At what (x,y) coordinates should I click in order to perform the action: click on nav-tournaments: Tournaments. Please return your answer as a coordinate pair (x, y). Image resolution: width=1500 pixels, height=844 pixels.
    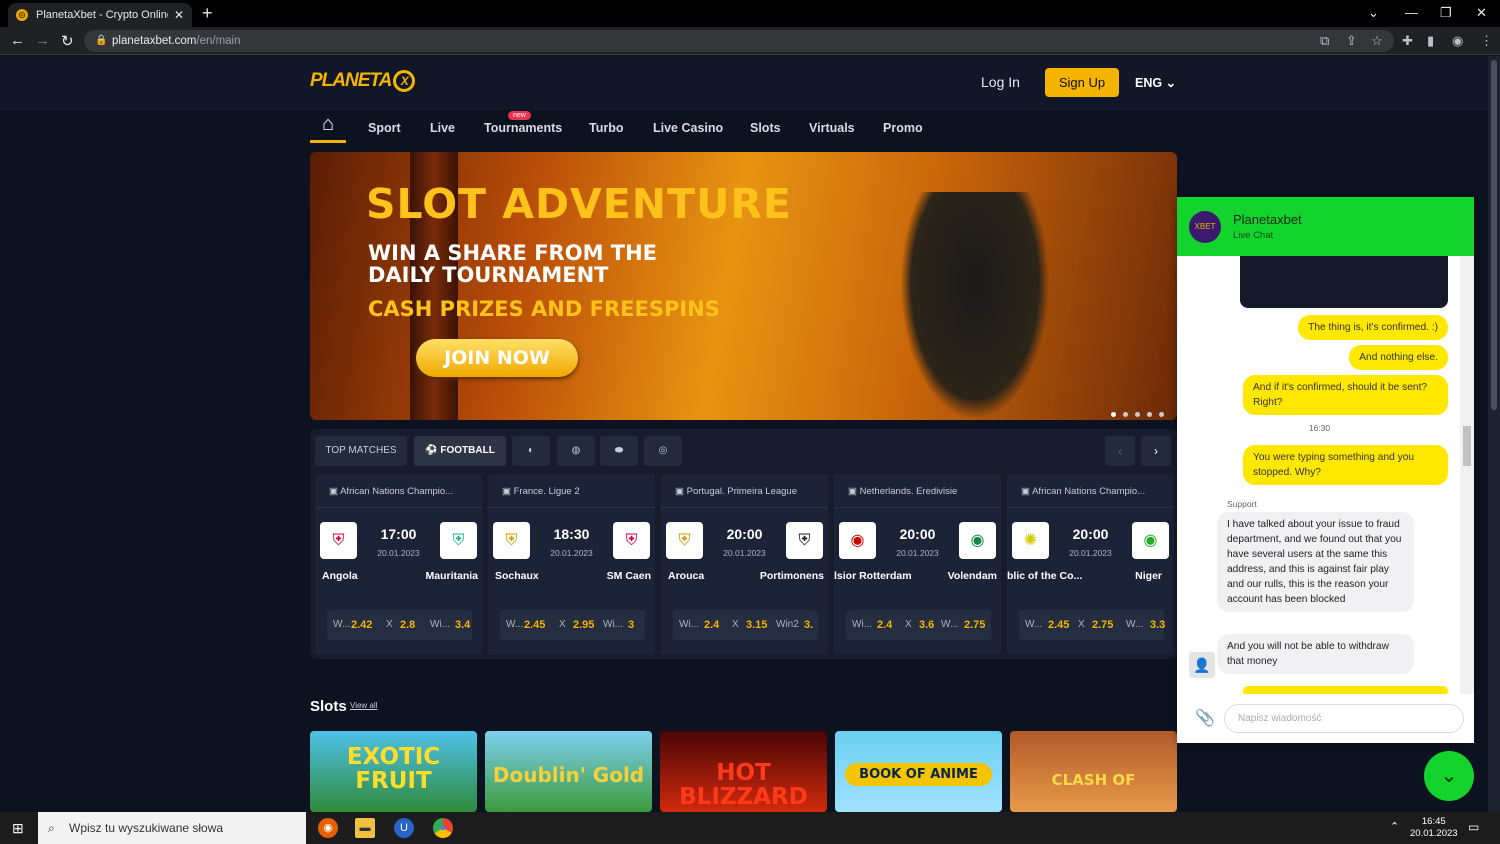
    Looking at the image, I should click on (523, 128).